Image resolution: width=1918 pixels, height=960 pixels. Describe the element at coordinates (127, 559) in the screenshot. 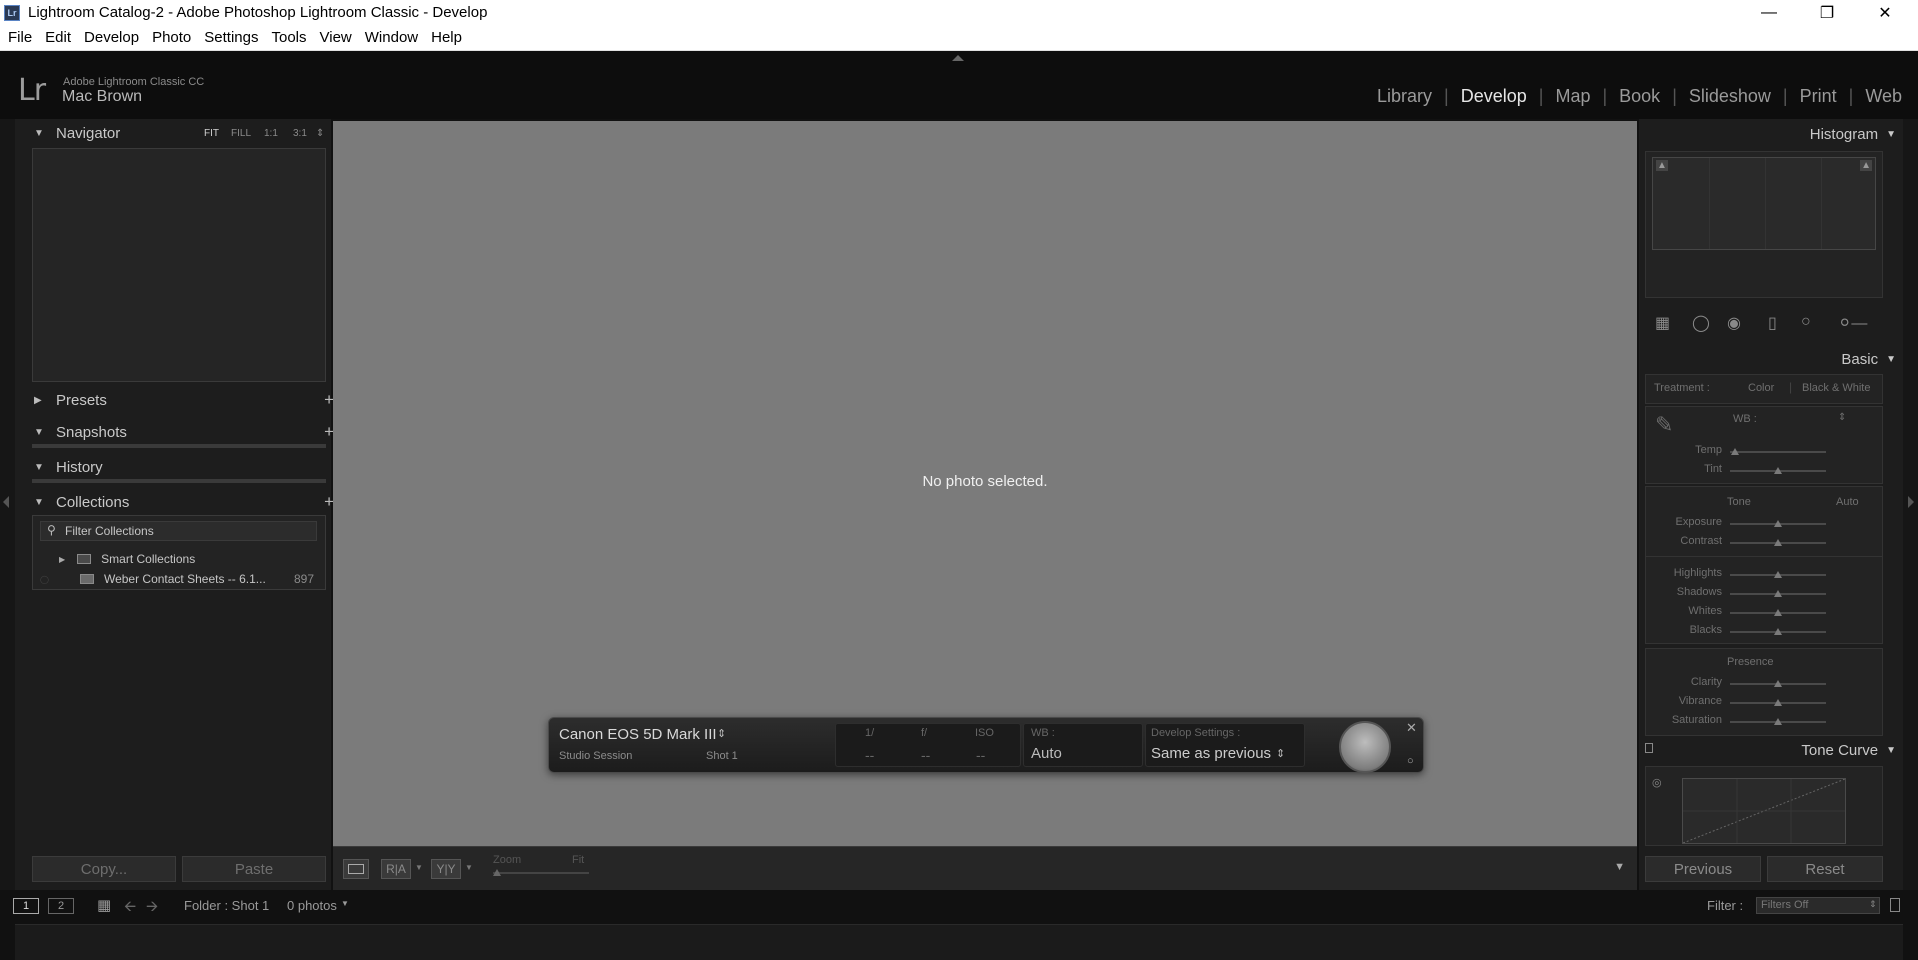

I see `smart-collections-row: ▶ Smart Collections` at that location.